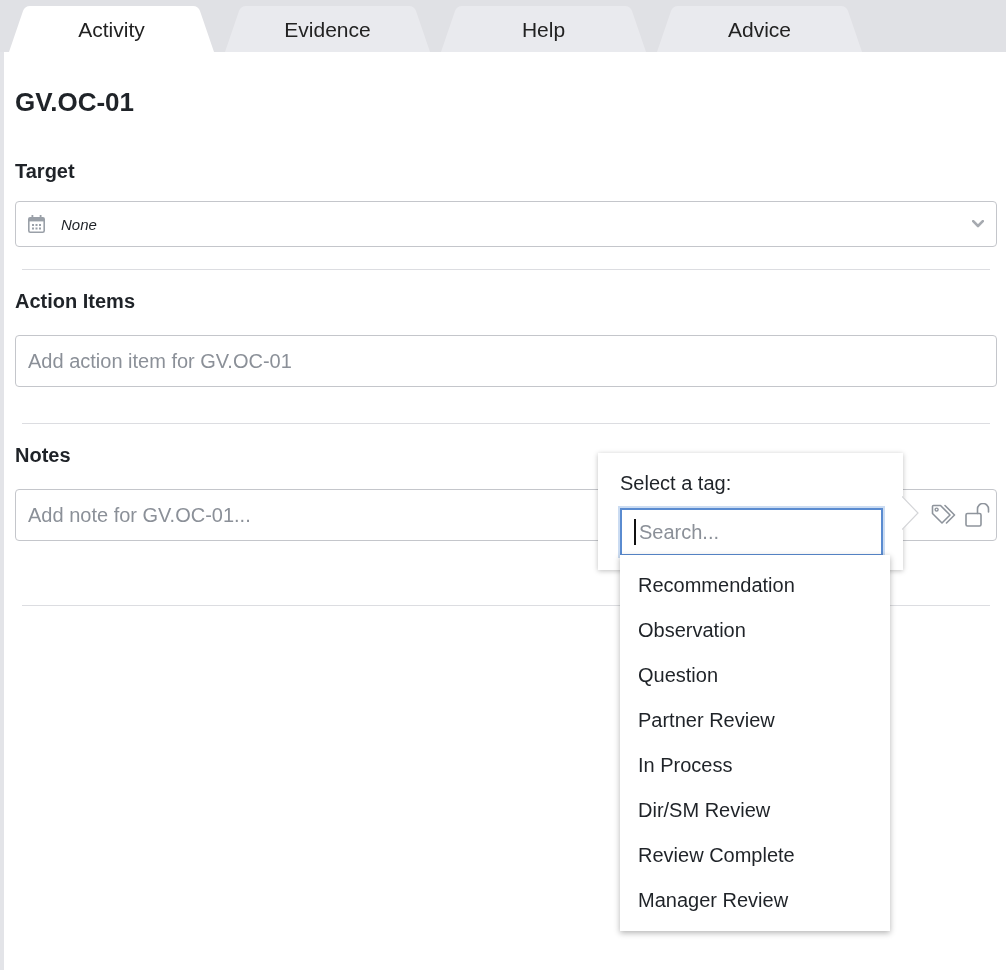 This screenshot has width=1006, height=970. What do you see at coordinates (944, 515) in the screenshot?
I see `tags-icon` at bounding box center [944, 515].